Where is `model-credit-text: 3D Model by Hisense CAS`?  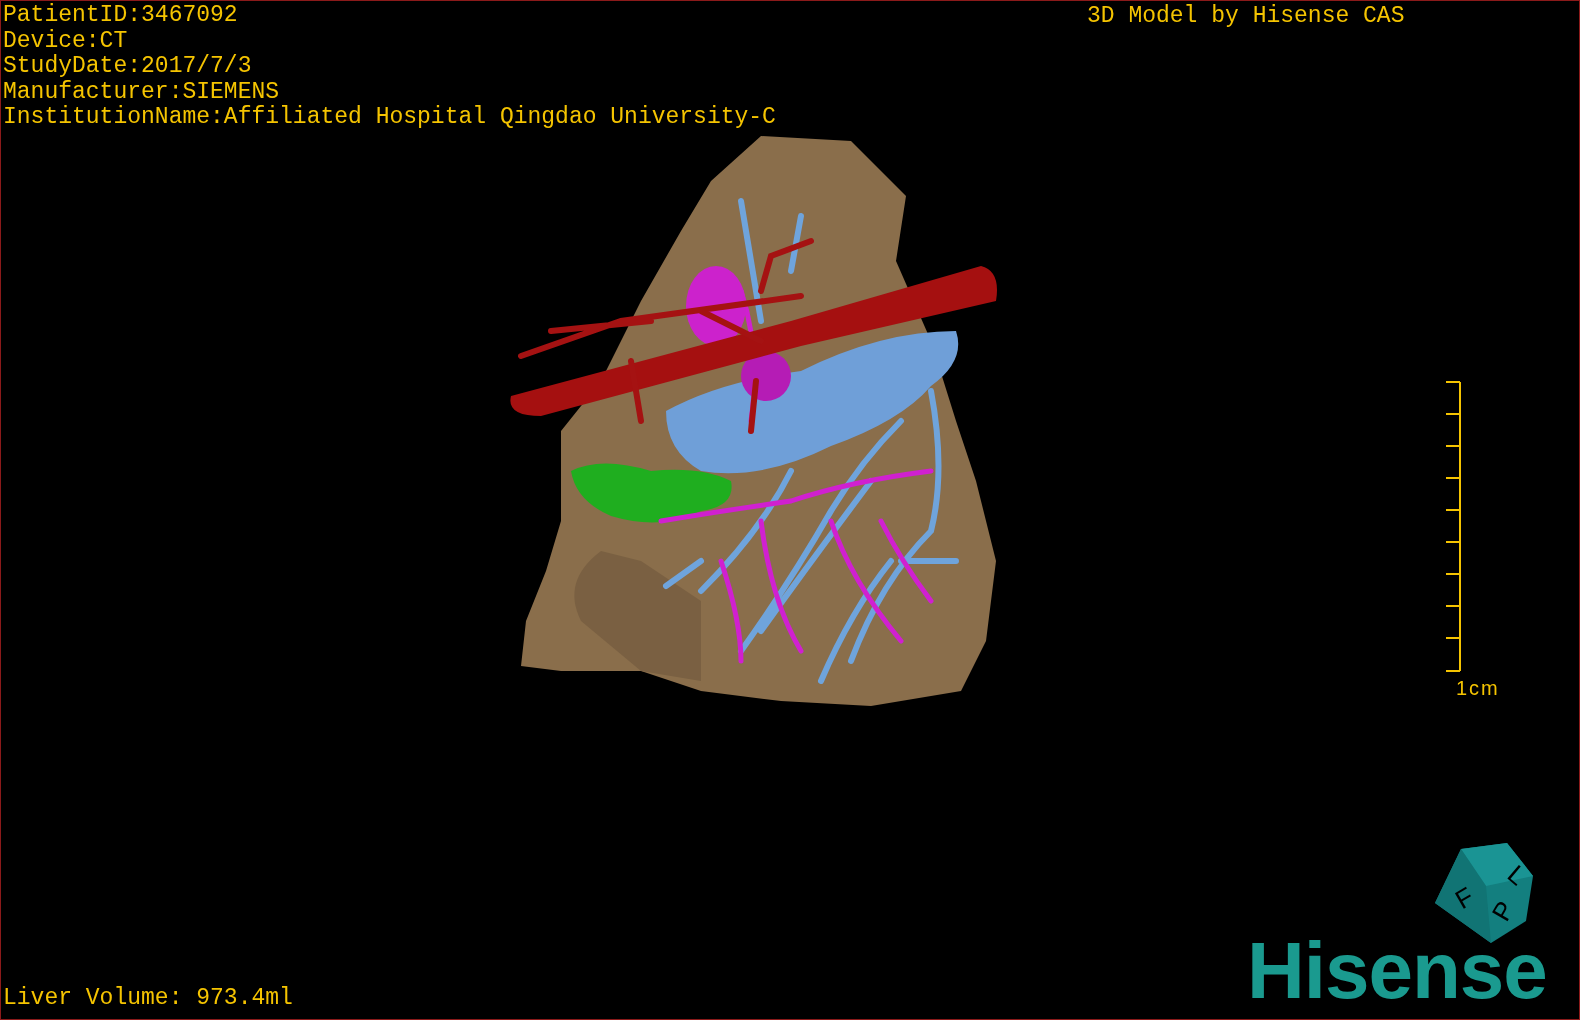
model-credit-text: 3D Model by Hisense CAS is located at coordinates (1246, 16).